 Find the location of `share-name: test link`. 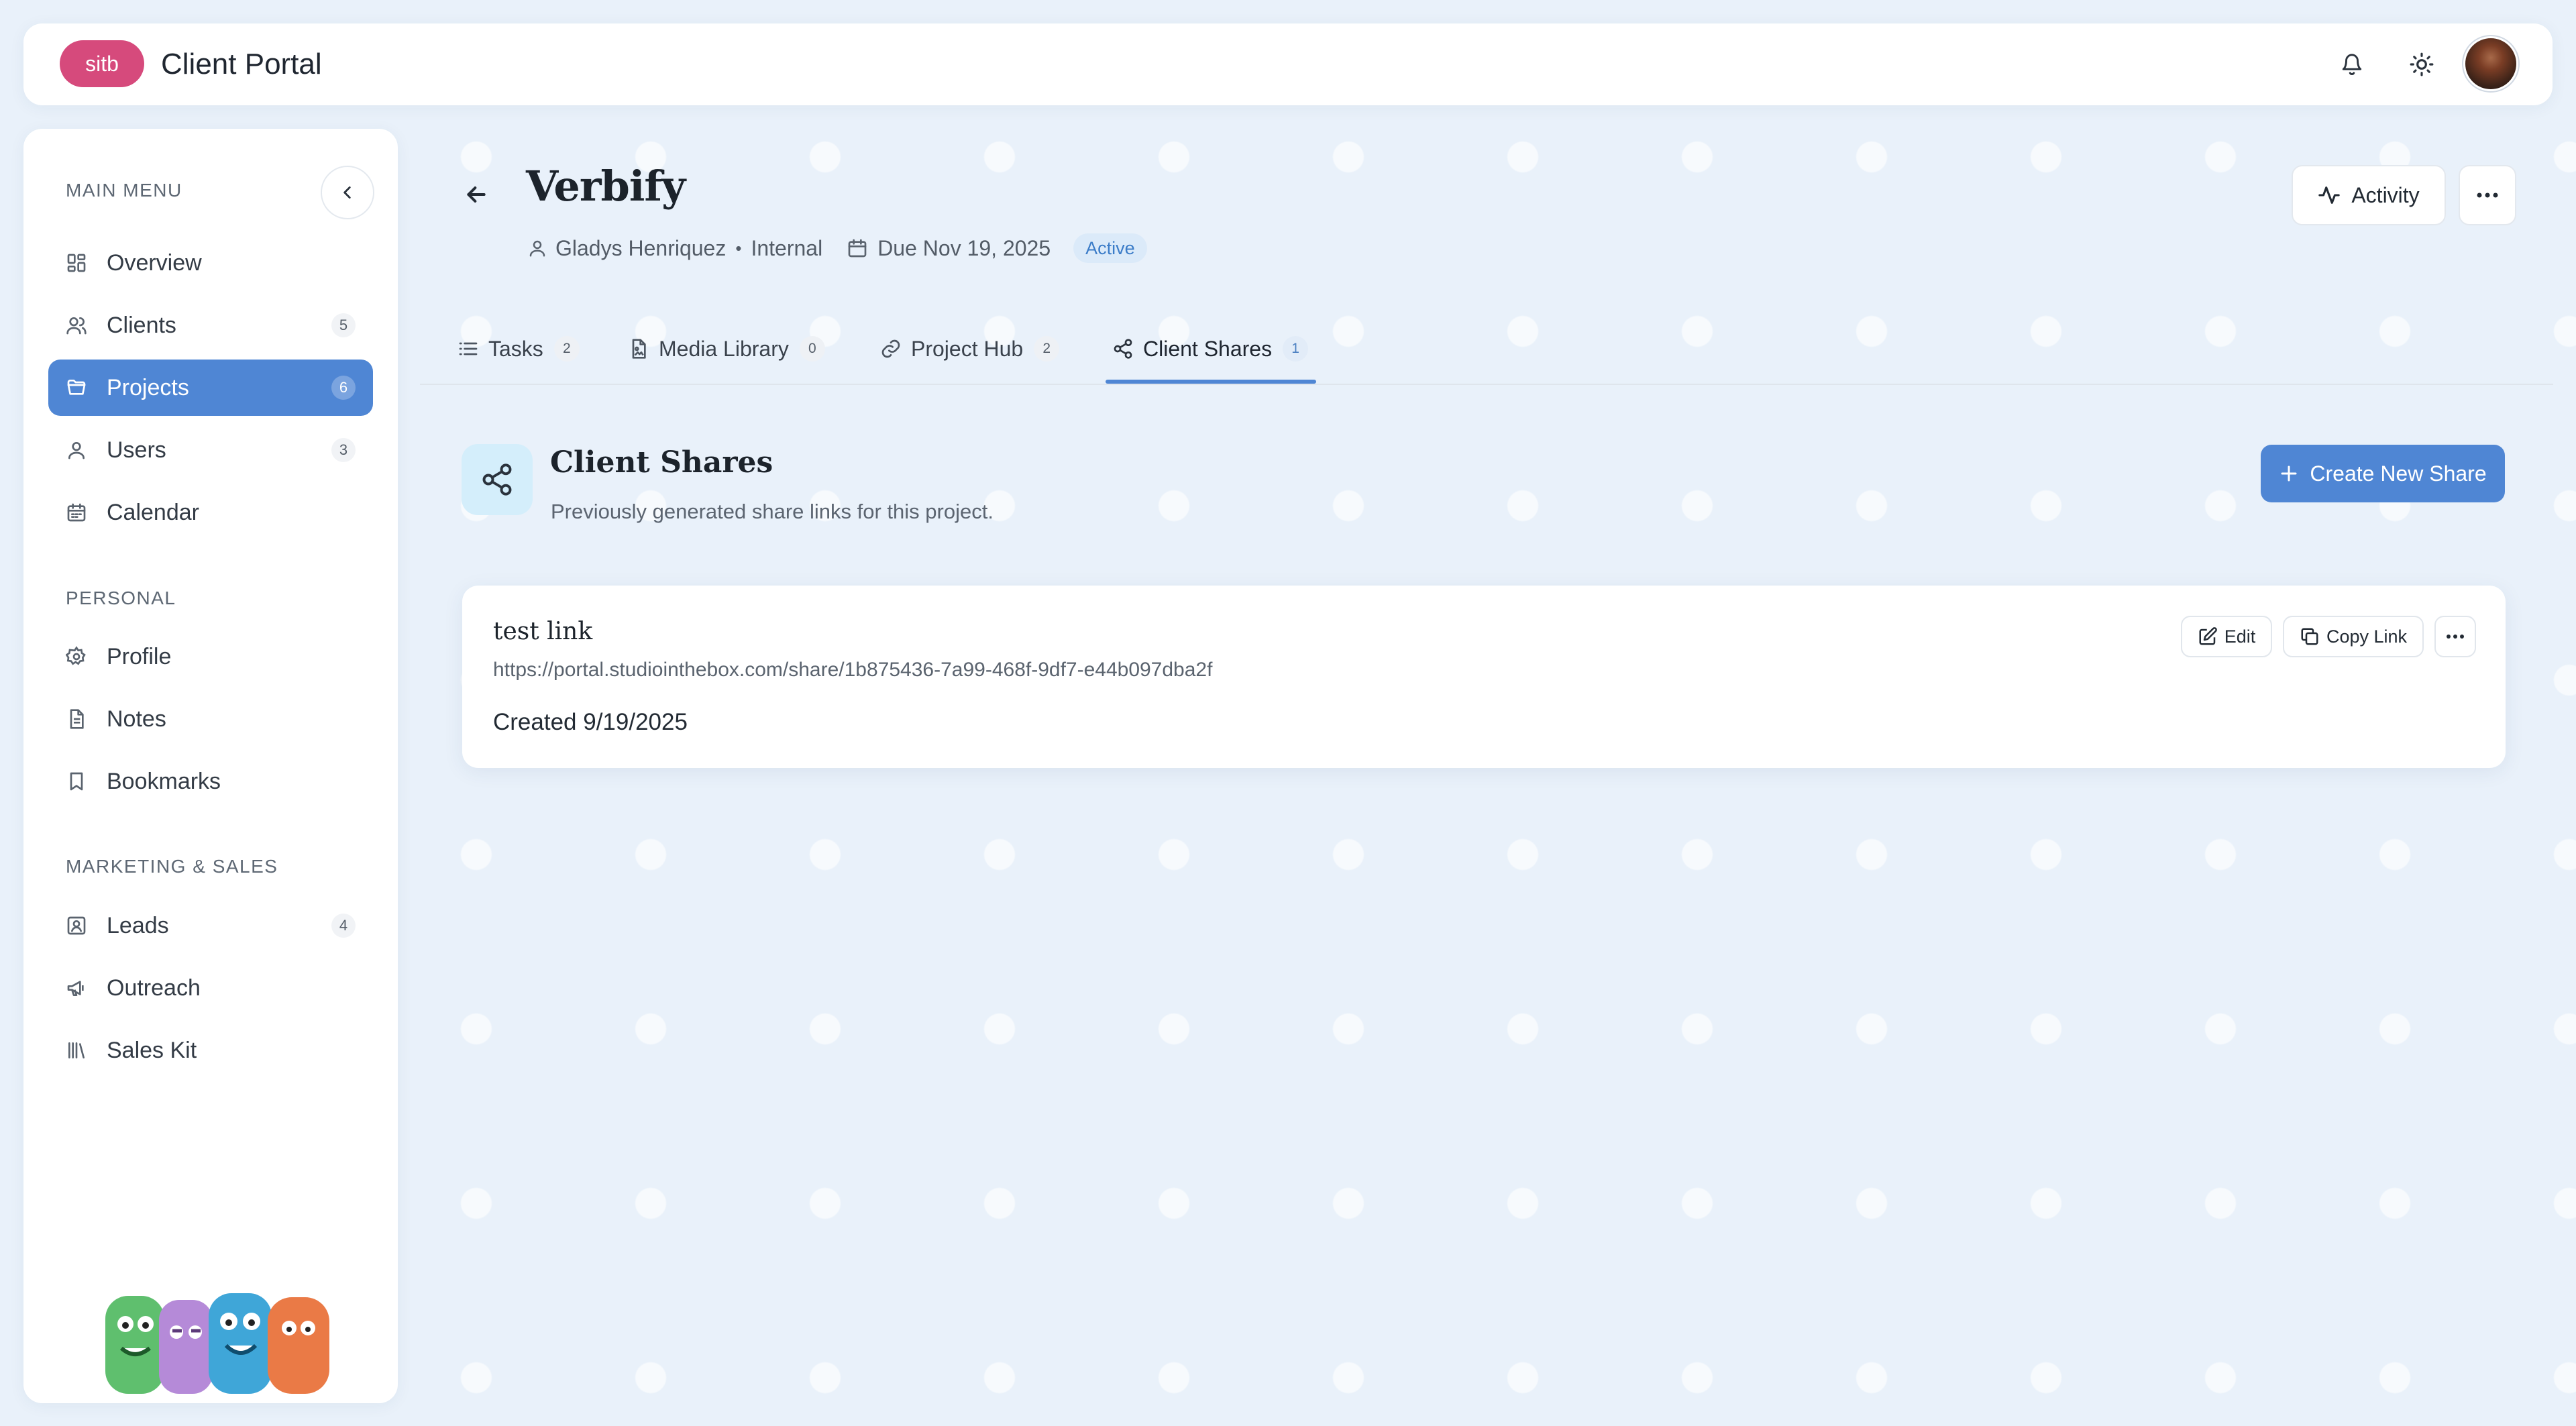

share-name: test link is located at coordinates (543, 631).